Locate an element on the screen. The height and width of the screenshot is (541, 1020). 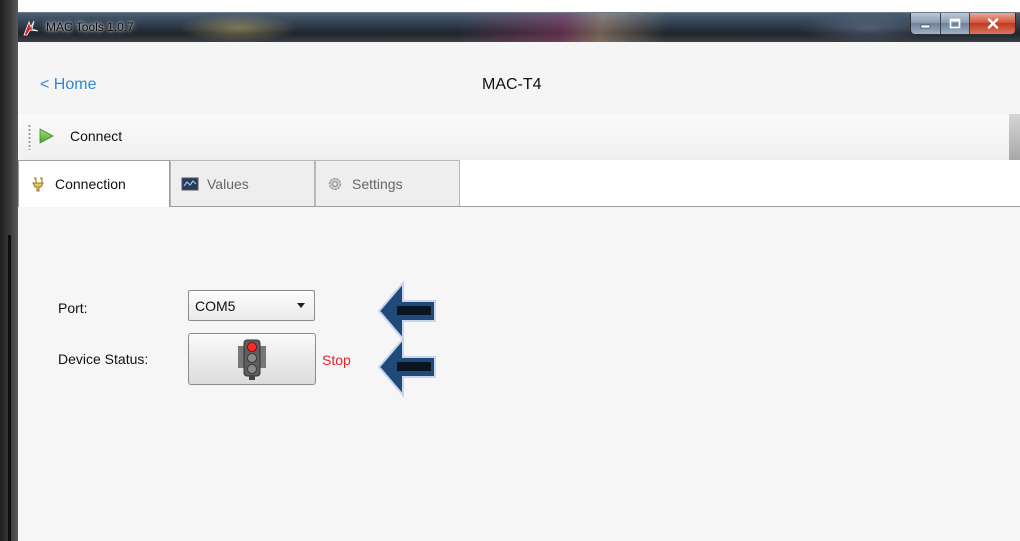
window-title: MAC Tools 1.0.7 is located at coordinates (90, 27).